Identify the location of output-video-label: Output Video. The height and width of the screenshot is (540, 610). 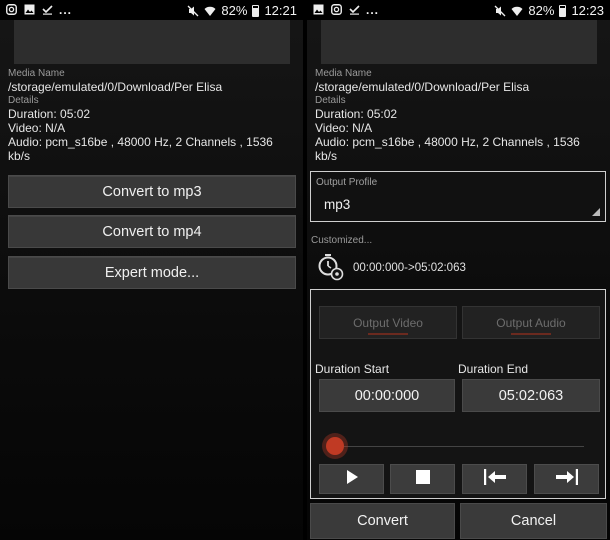
(388, 322).